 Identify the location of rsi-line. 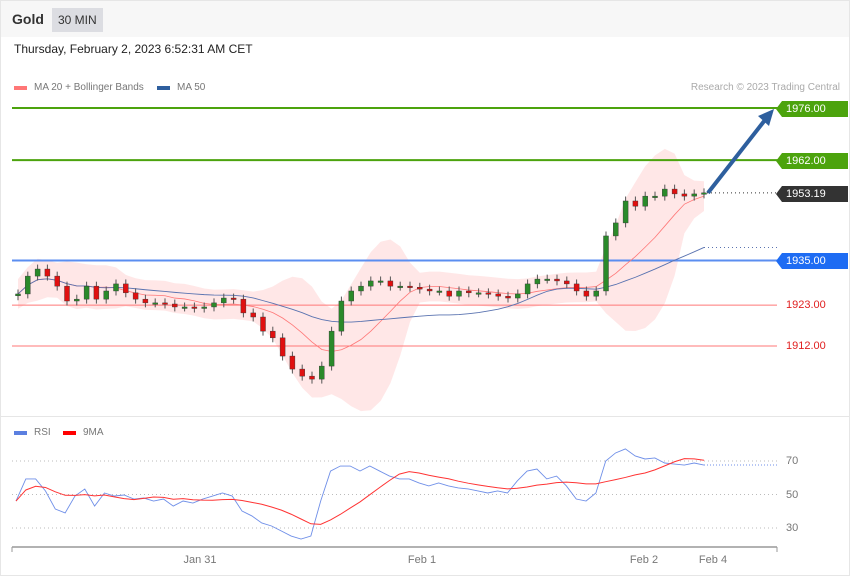
(360, 494).